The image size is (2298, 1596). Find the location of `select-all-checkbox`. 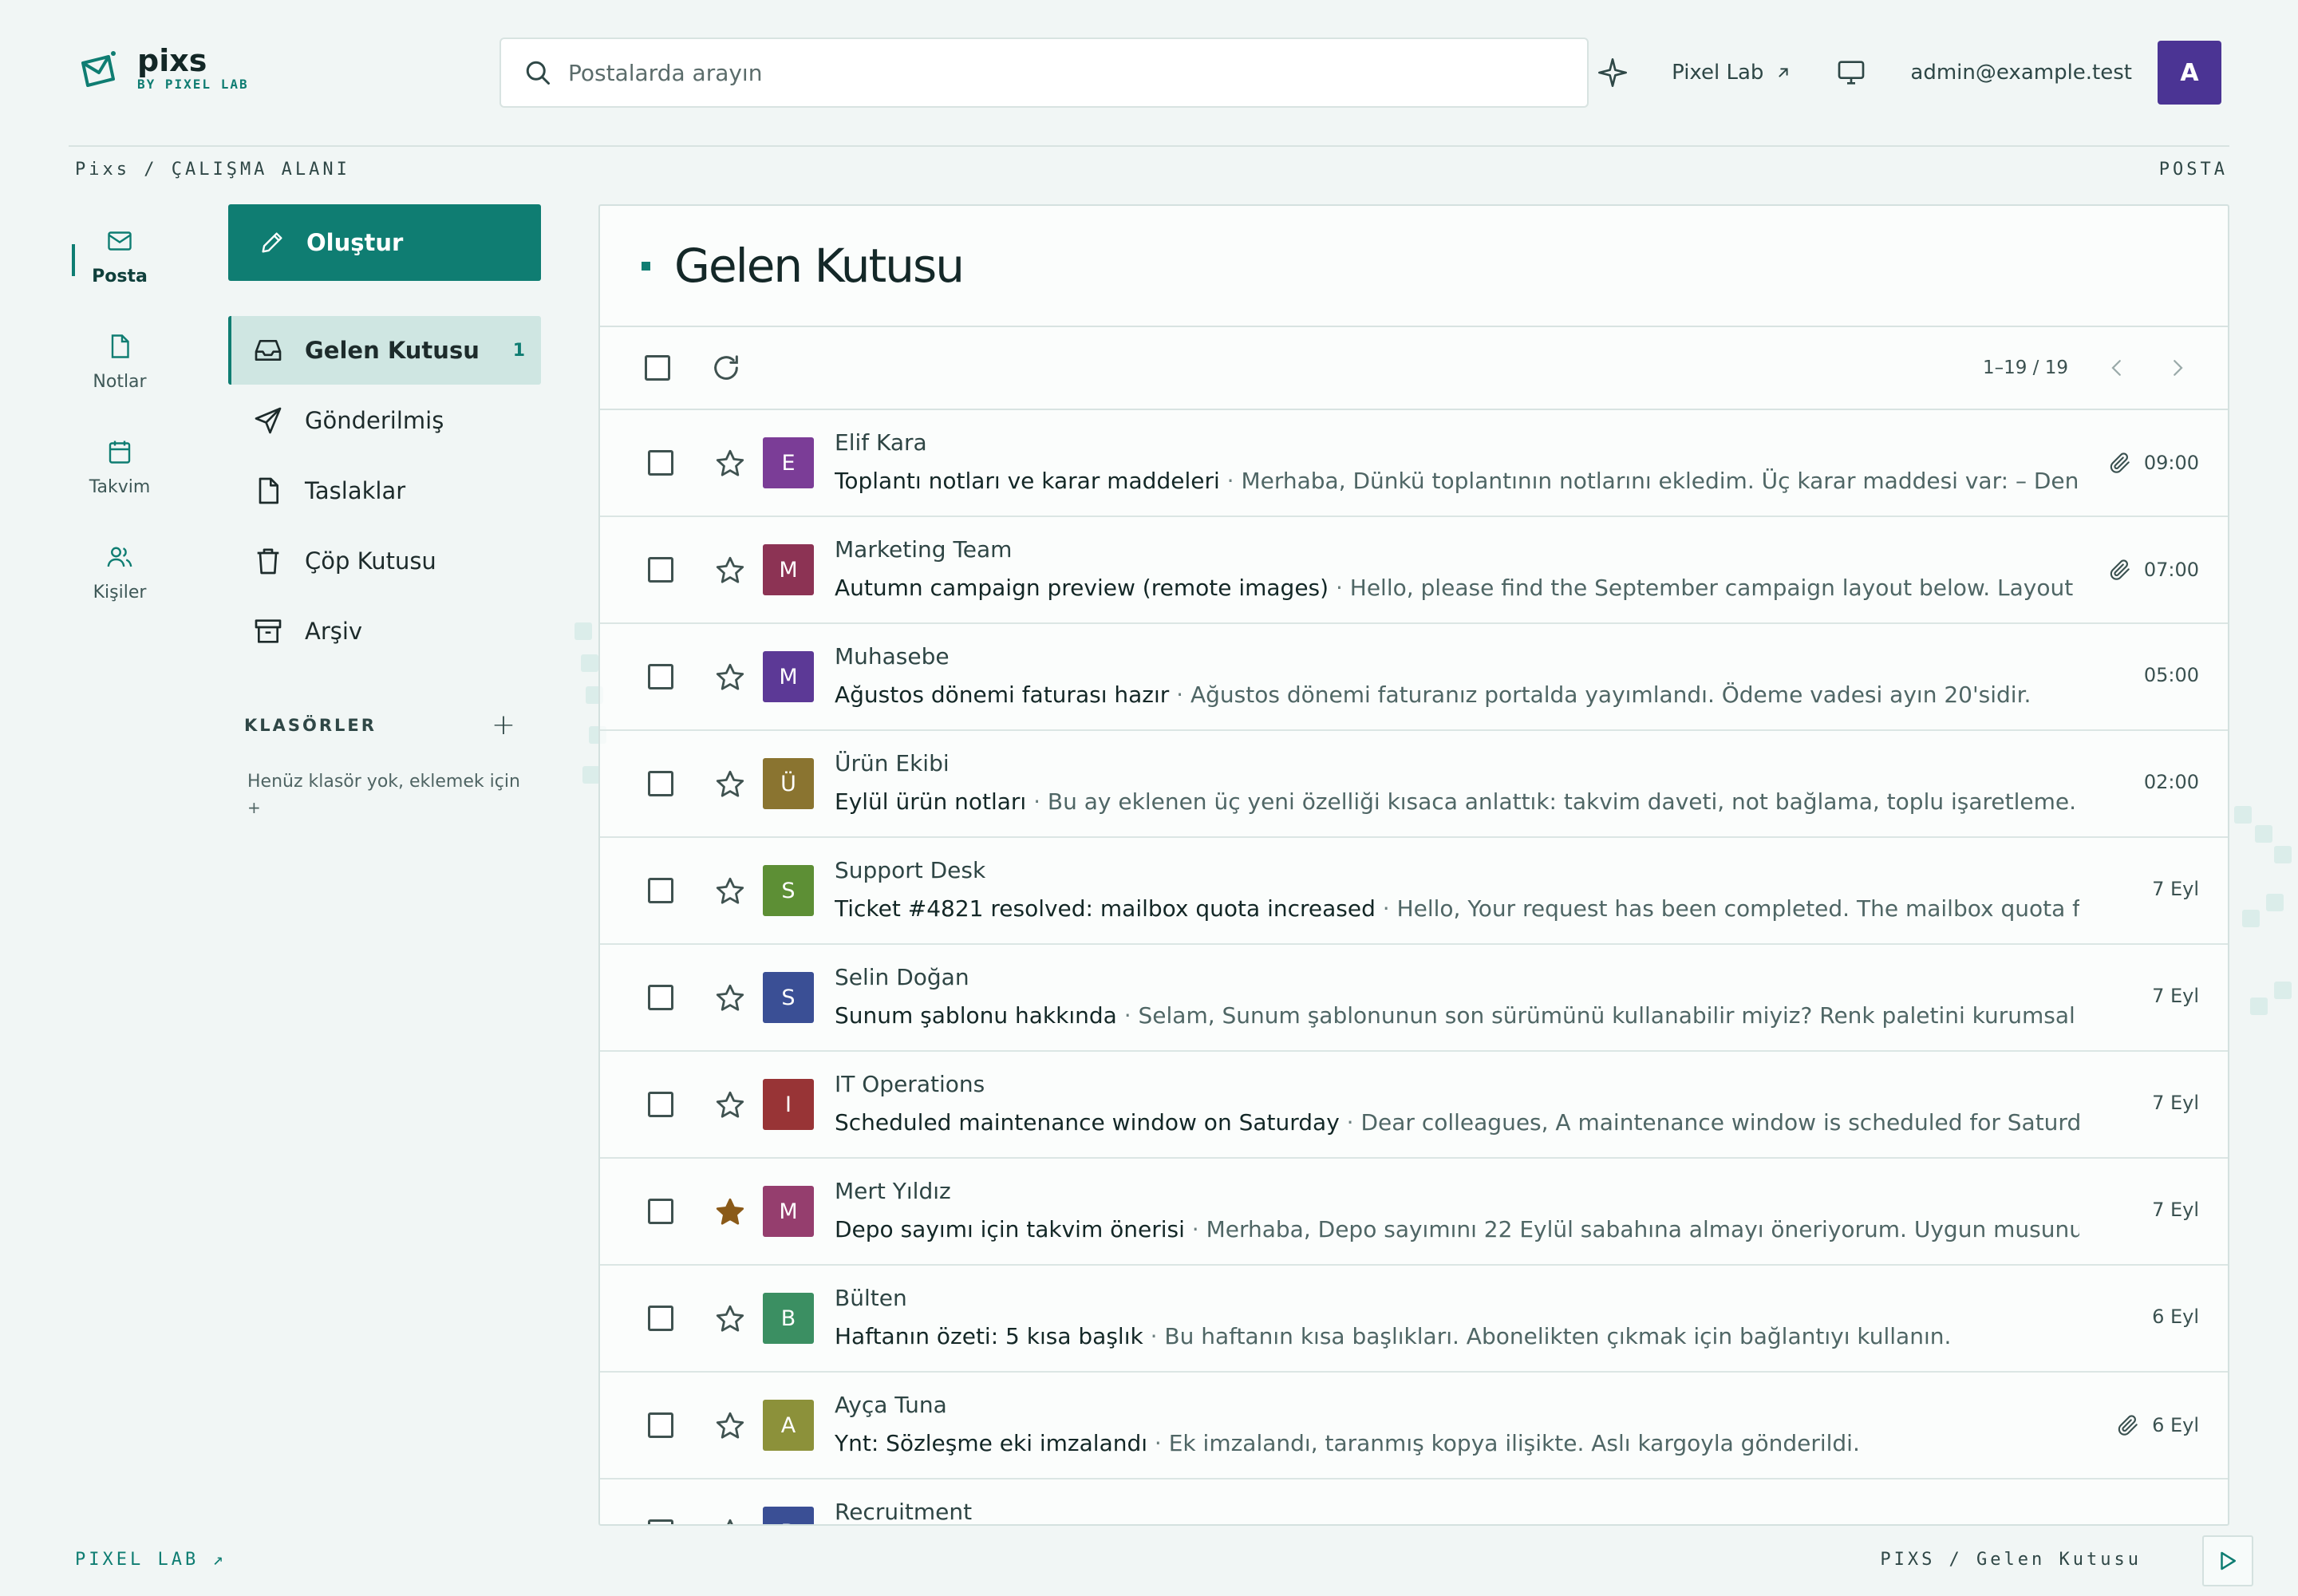

select-all-checkbox is located at coordinates (658, 368).